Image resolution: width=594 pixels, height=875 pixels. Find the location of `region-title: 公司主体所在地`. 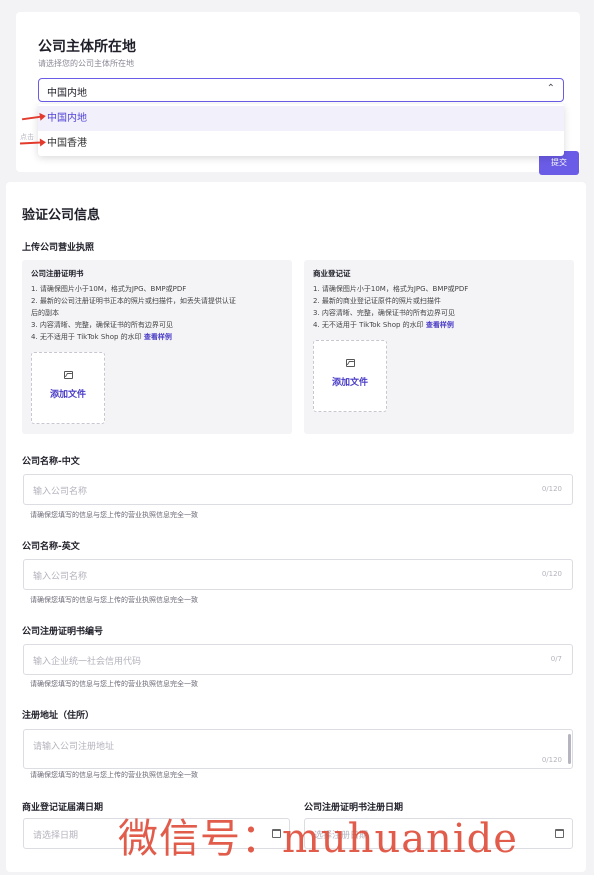

region-title: 公司主体所在地 is located at coordinates (87, 47).